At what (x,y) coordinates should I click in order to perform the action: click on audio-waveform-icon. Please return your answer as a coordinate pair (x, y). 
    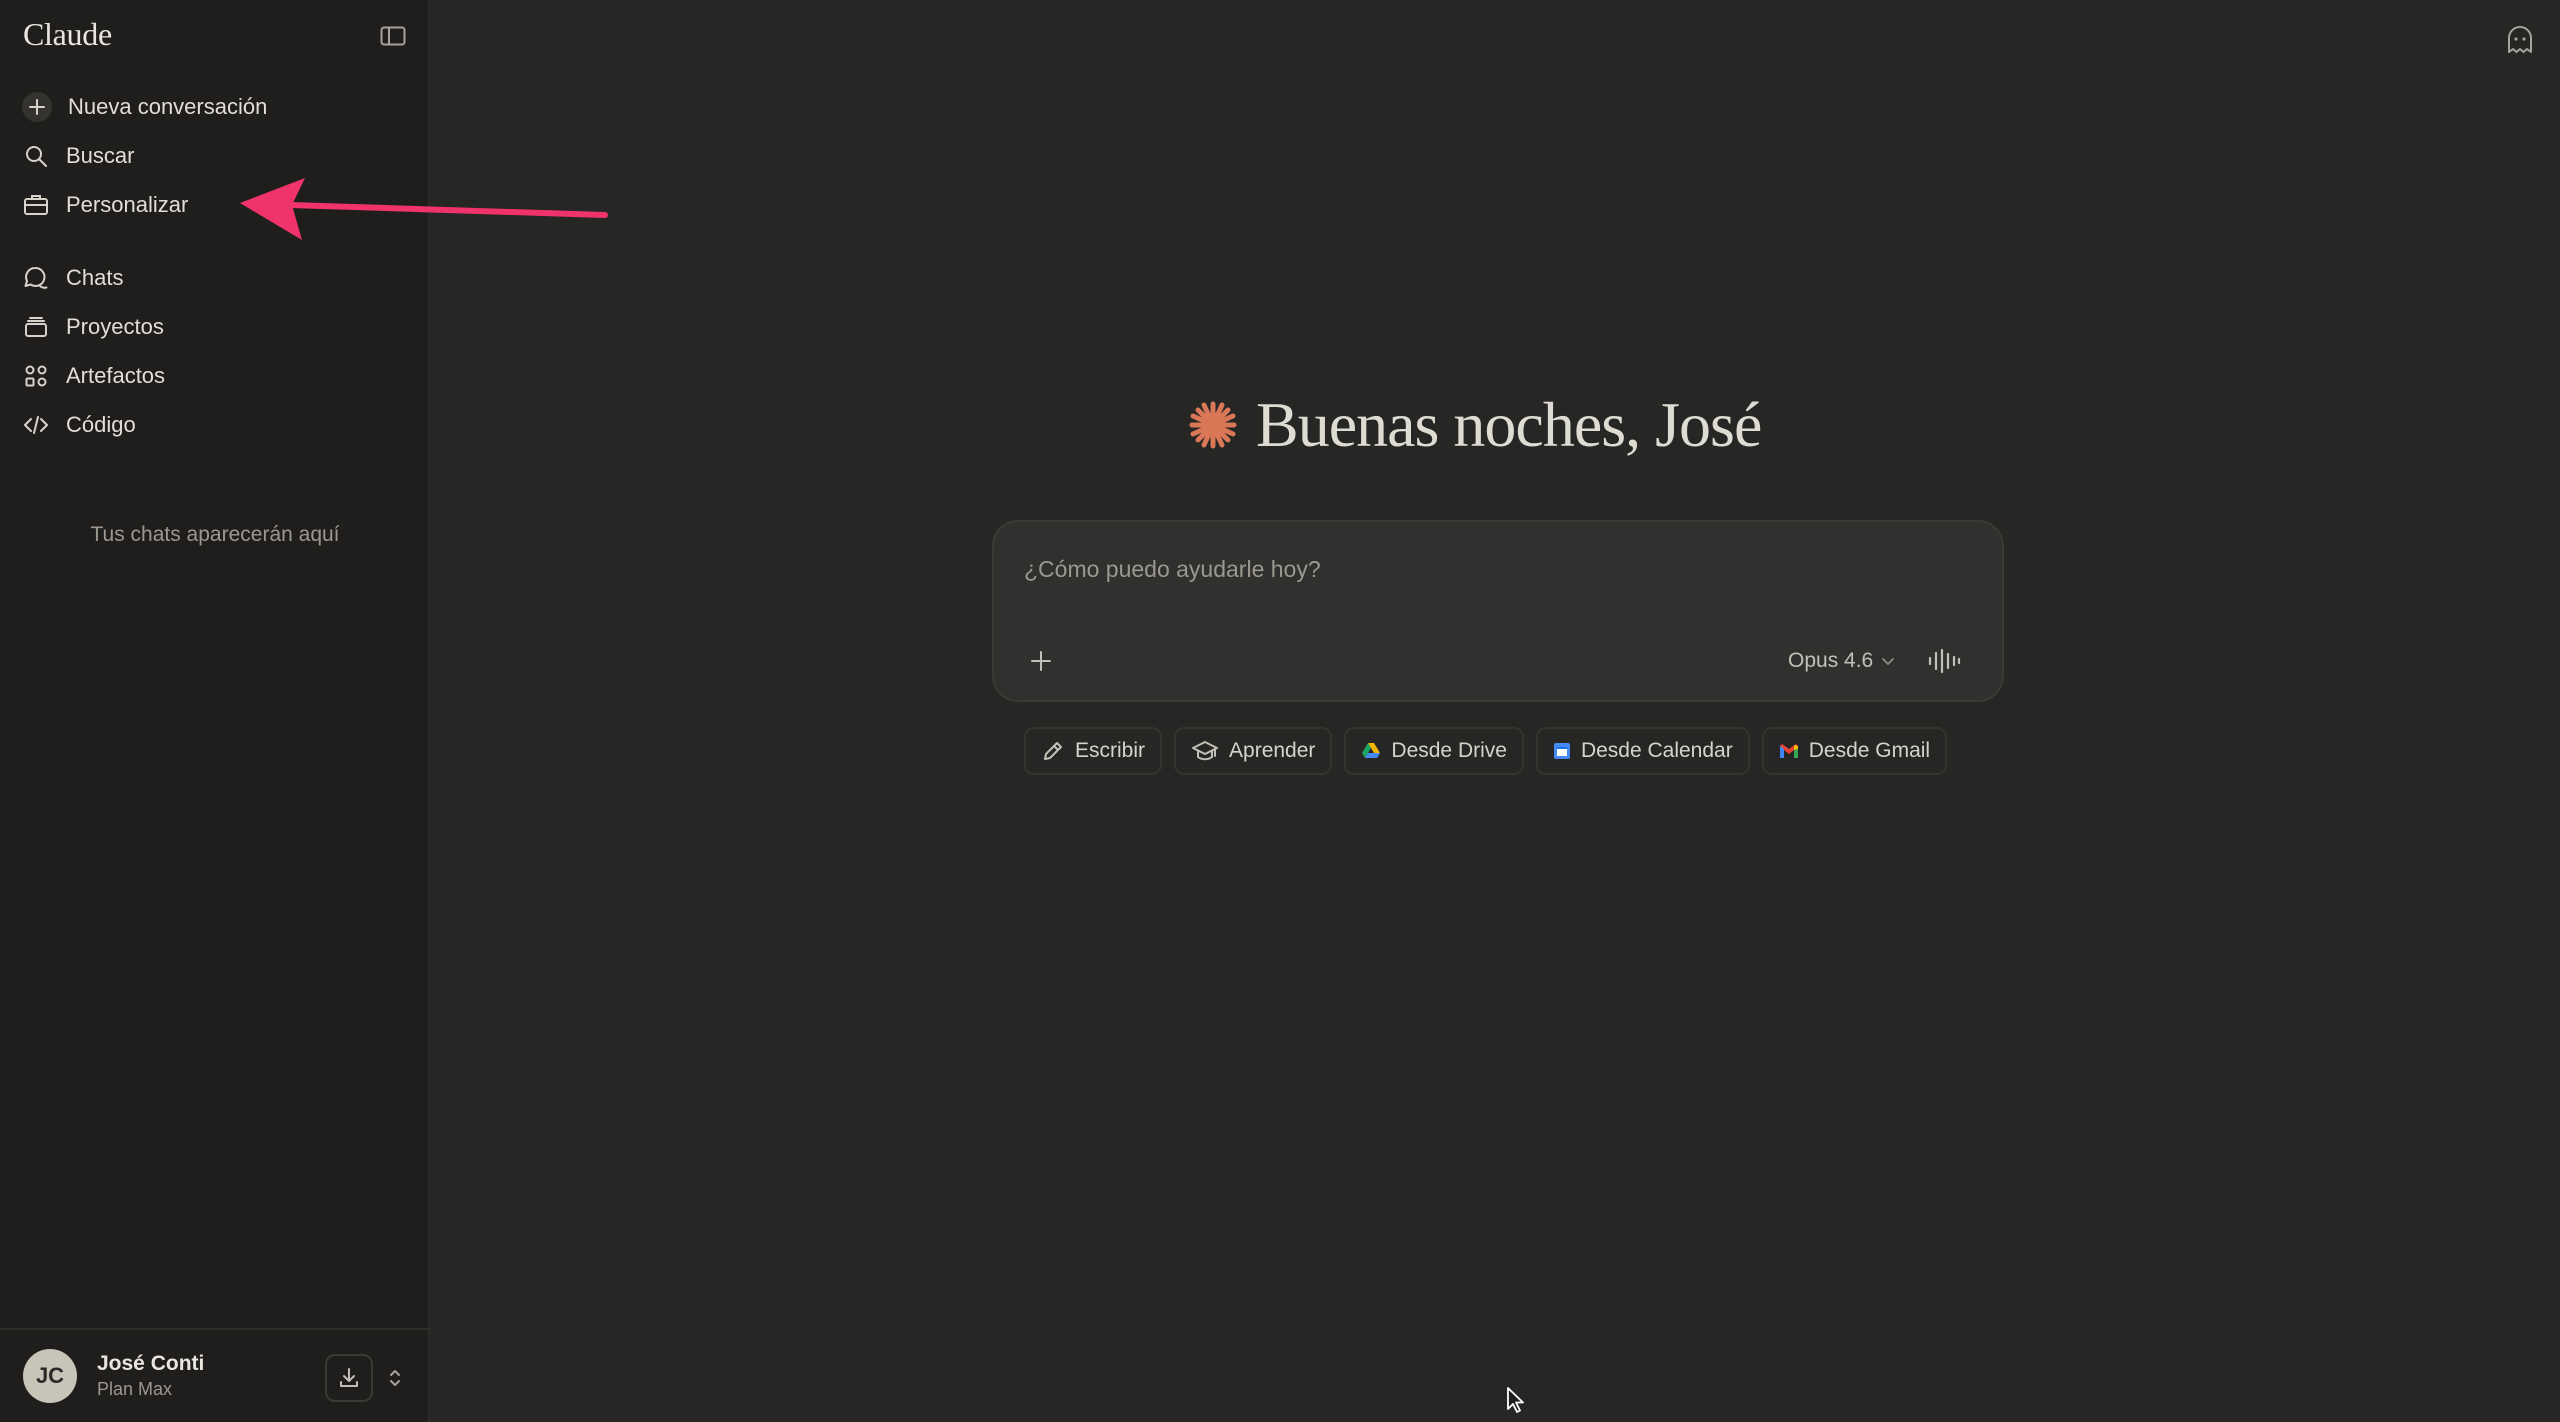
    Looking at the image, I should click on (1944, 661).